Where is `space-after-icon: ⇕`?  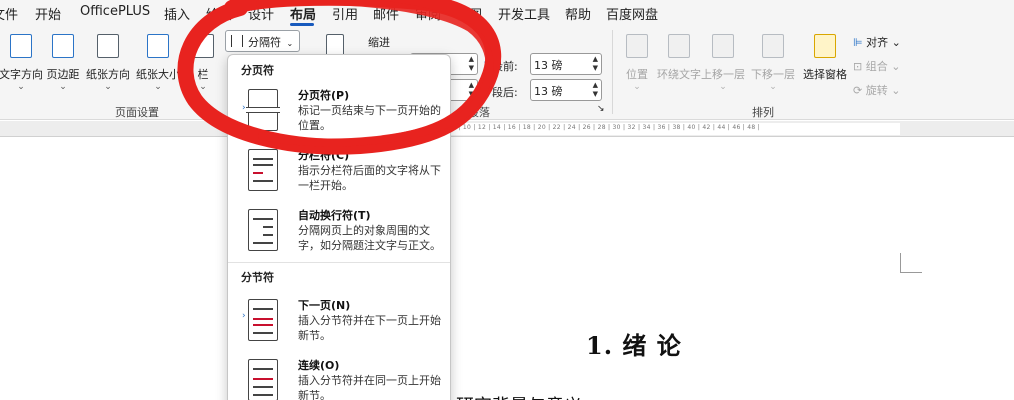
space-after-icon: ⇕ is located at coordinates (487, 90).